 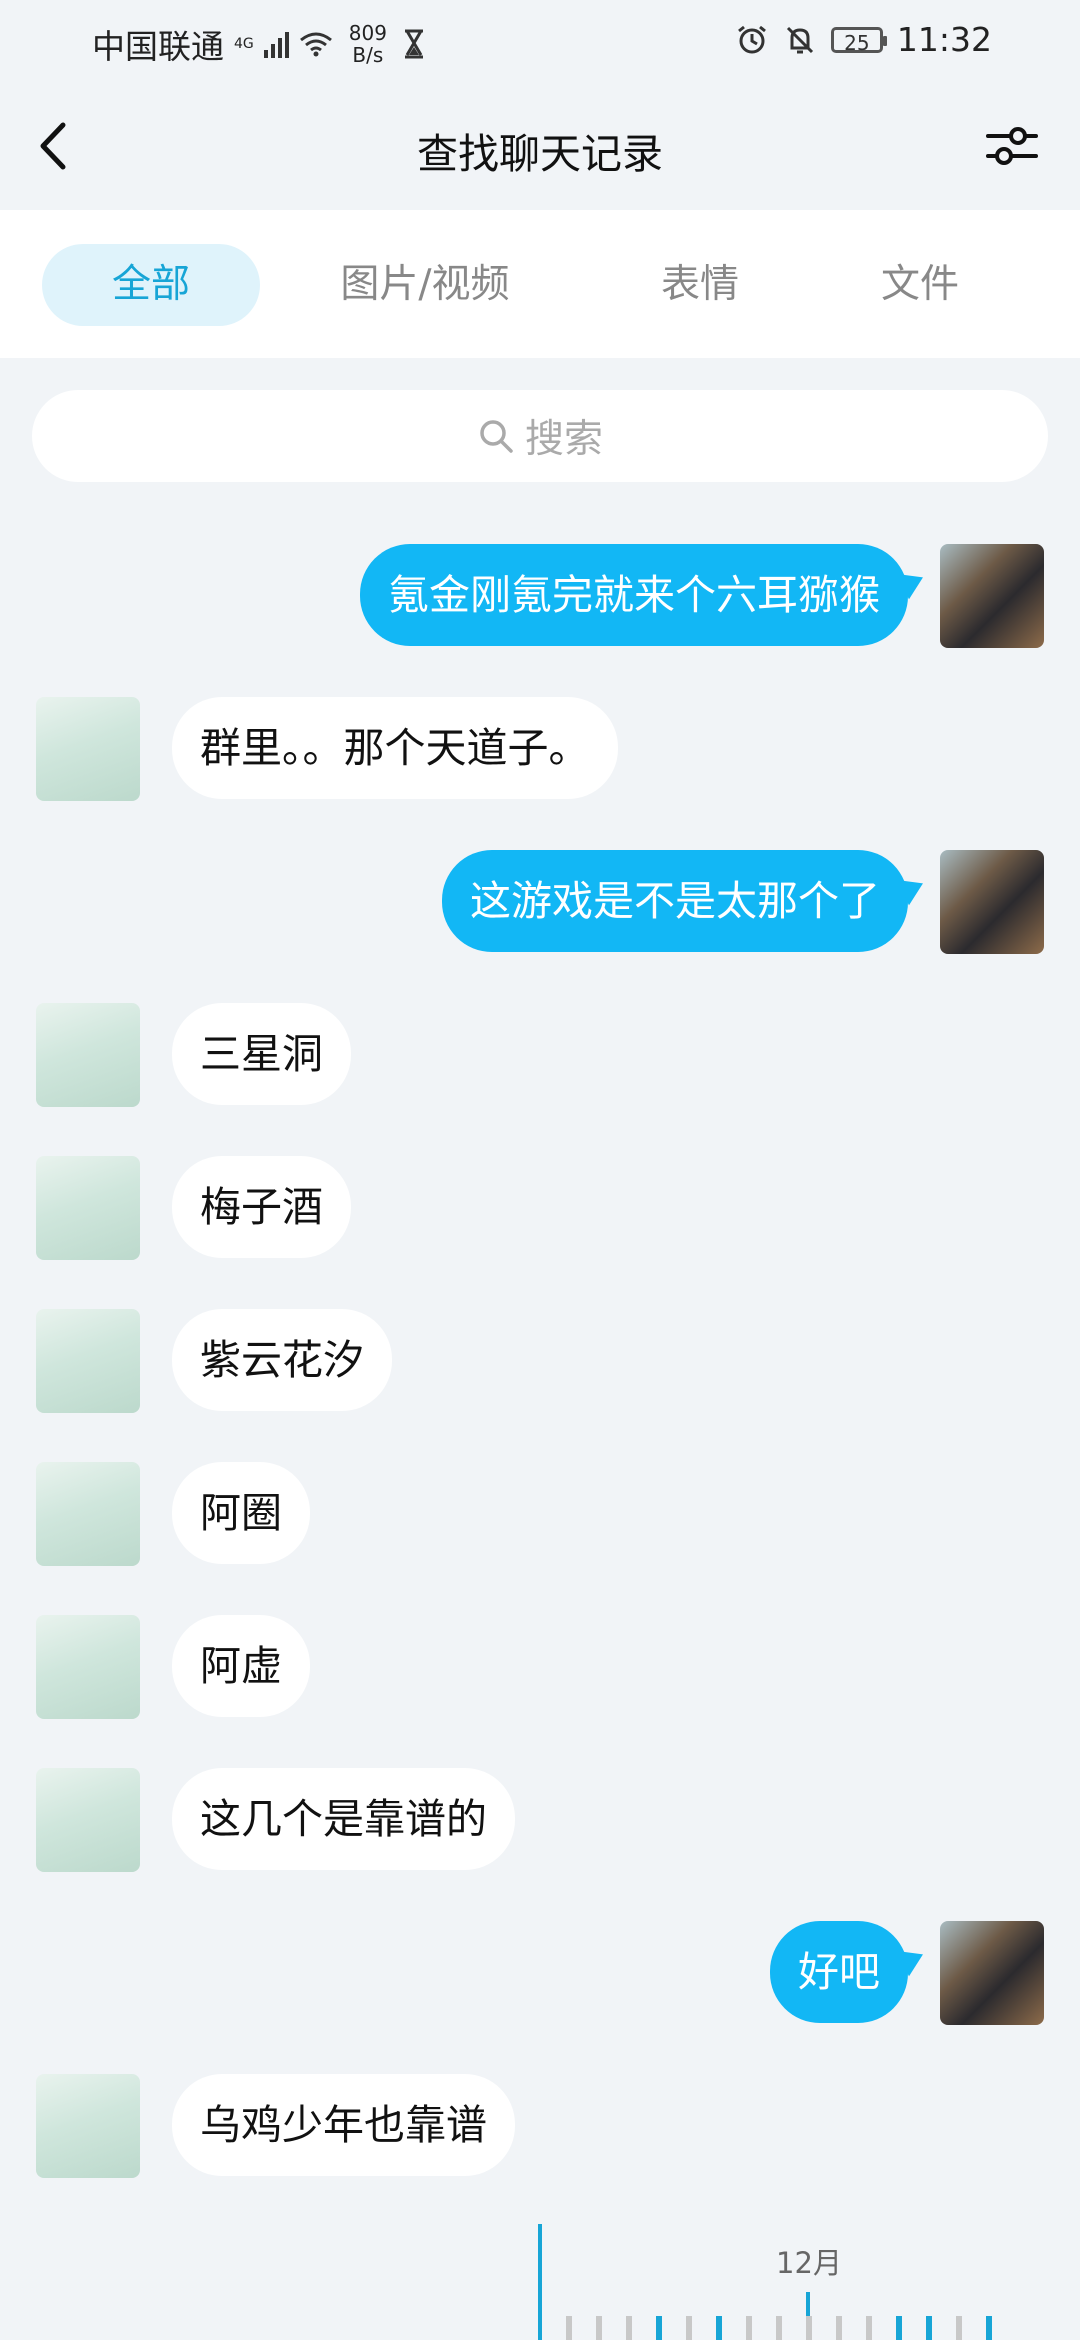 What do you see at coordinates (540, 1514) in the screenshot?
I see `message-row: 阿圈` at bounding box center [540, 1514].